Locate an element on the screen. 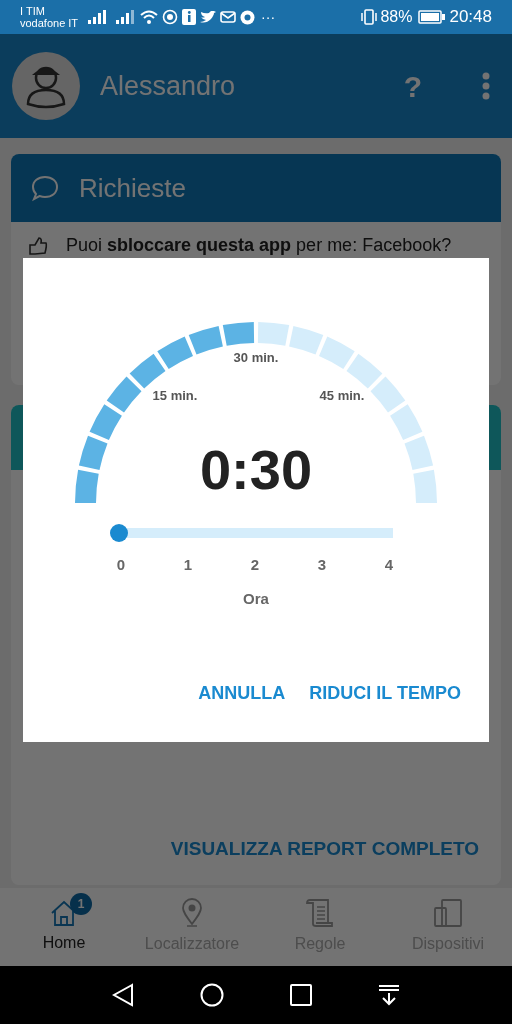 Image resolution: width=512 pixels, height=1024 pixels. battery-icon is located at coordinates (432, 17).